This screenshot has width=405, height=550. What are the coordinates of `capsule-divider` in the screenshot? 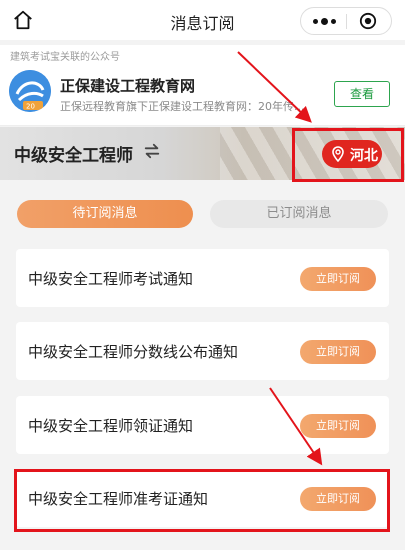 It's located at (346, 21).